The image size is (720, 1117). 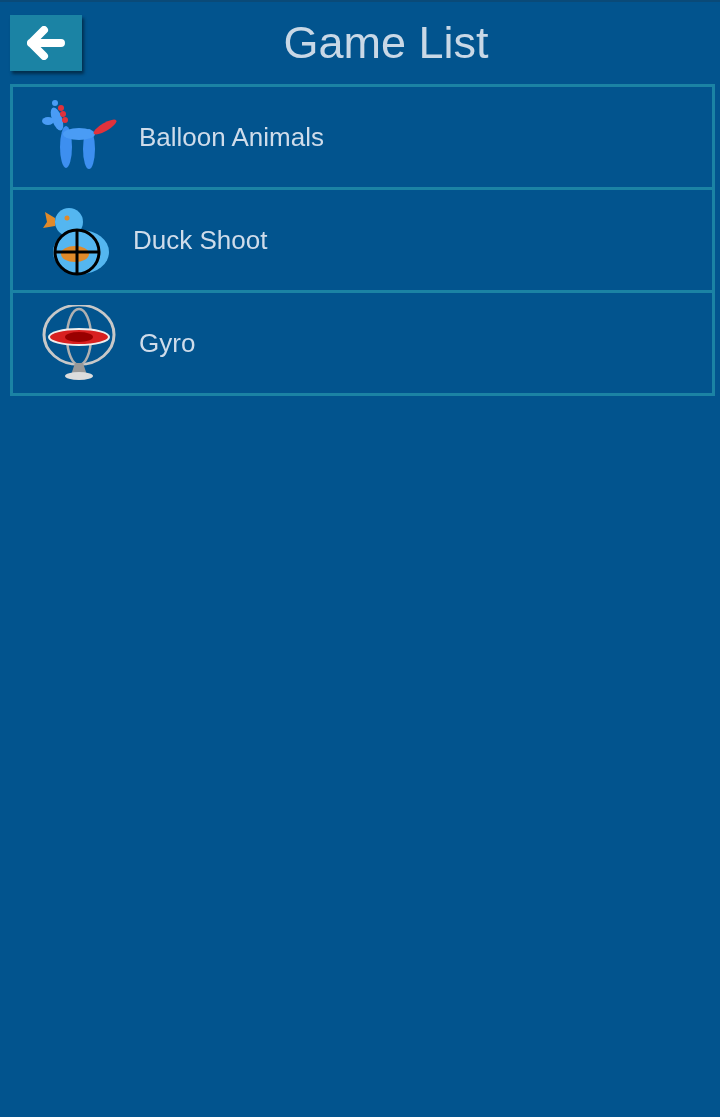 What do you see at coordinates (362, 240) in the screenshot?
I see `game-list-item: Duck Shoot` at bounding box center [362, 240].